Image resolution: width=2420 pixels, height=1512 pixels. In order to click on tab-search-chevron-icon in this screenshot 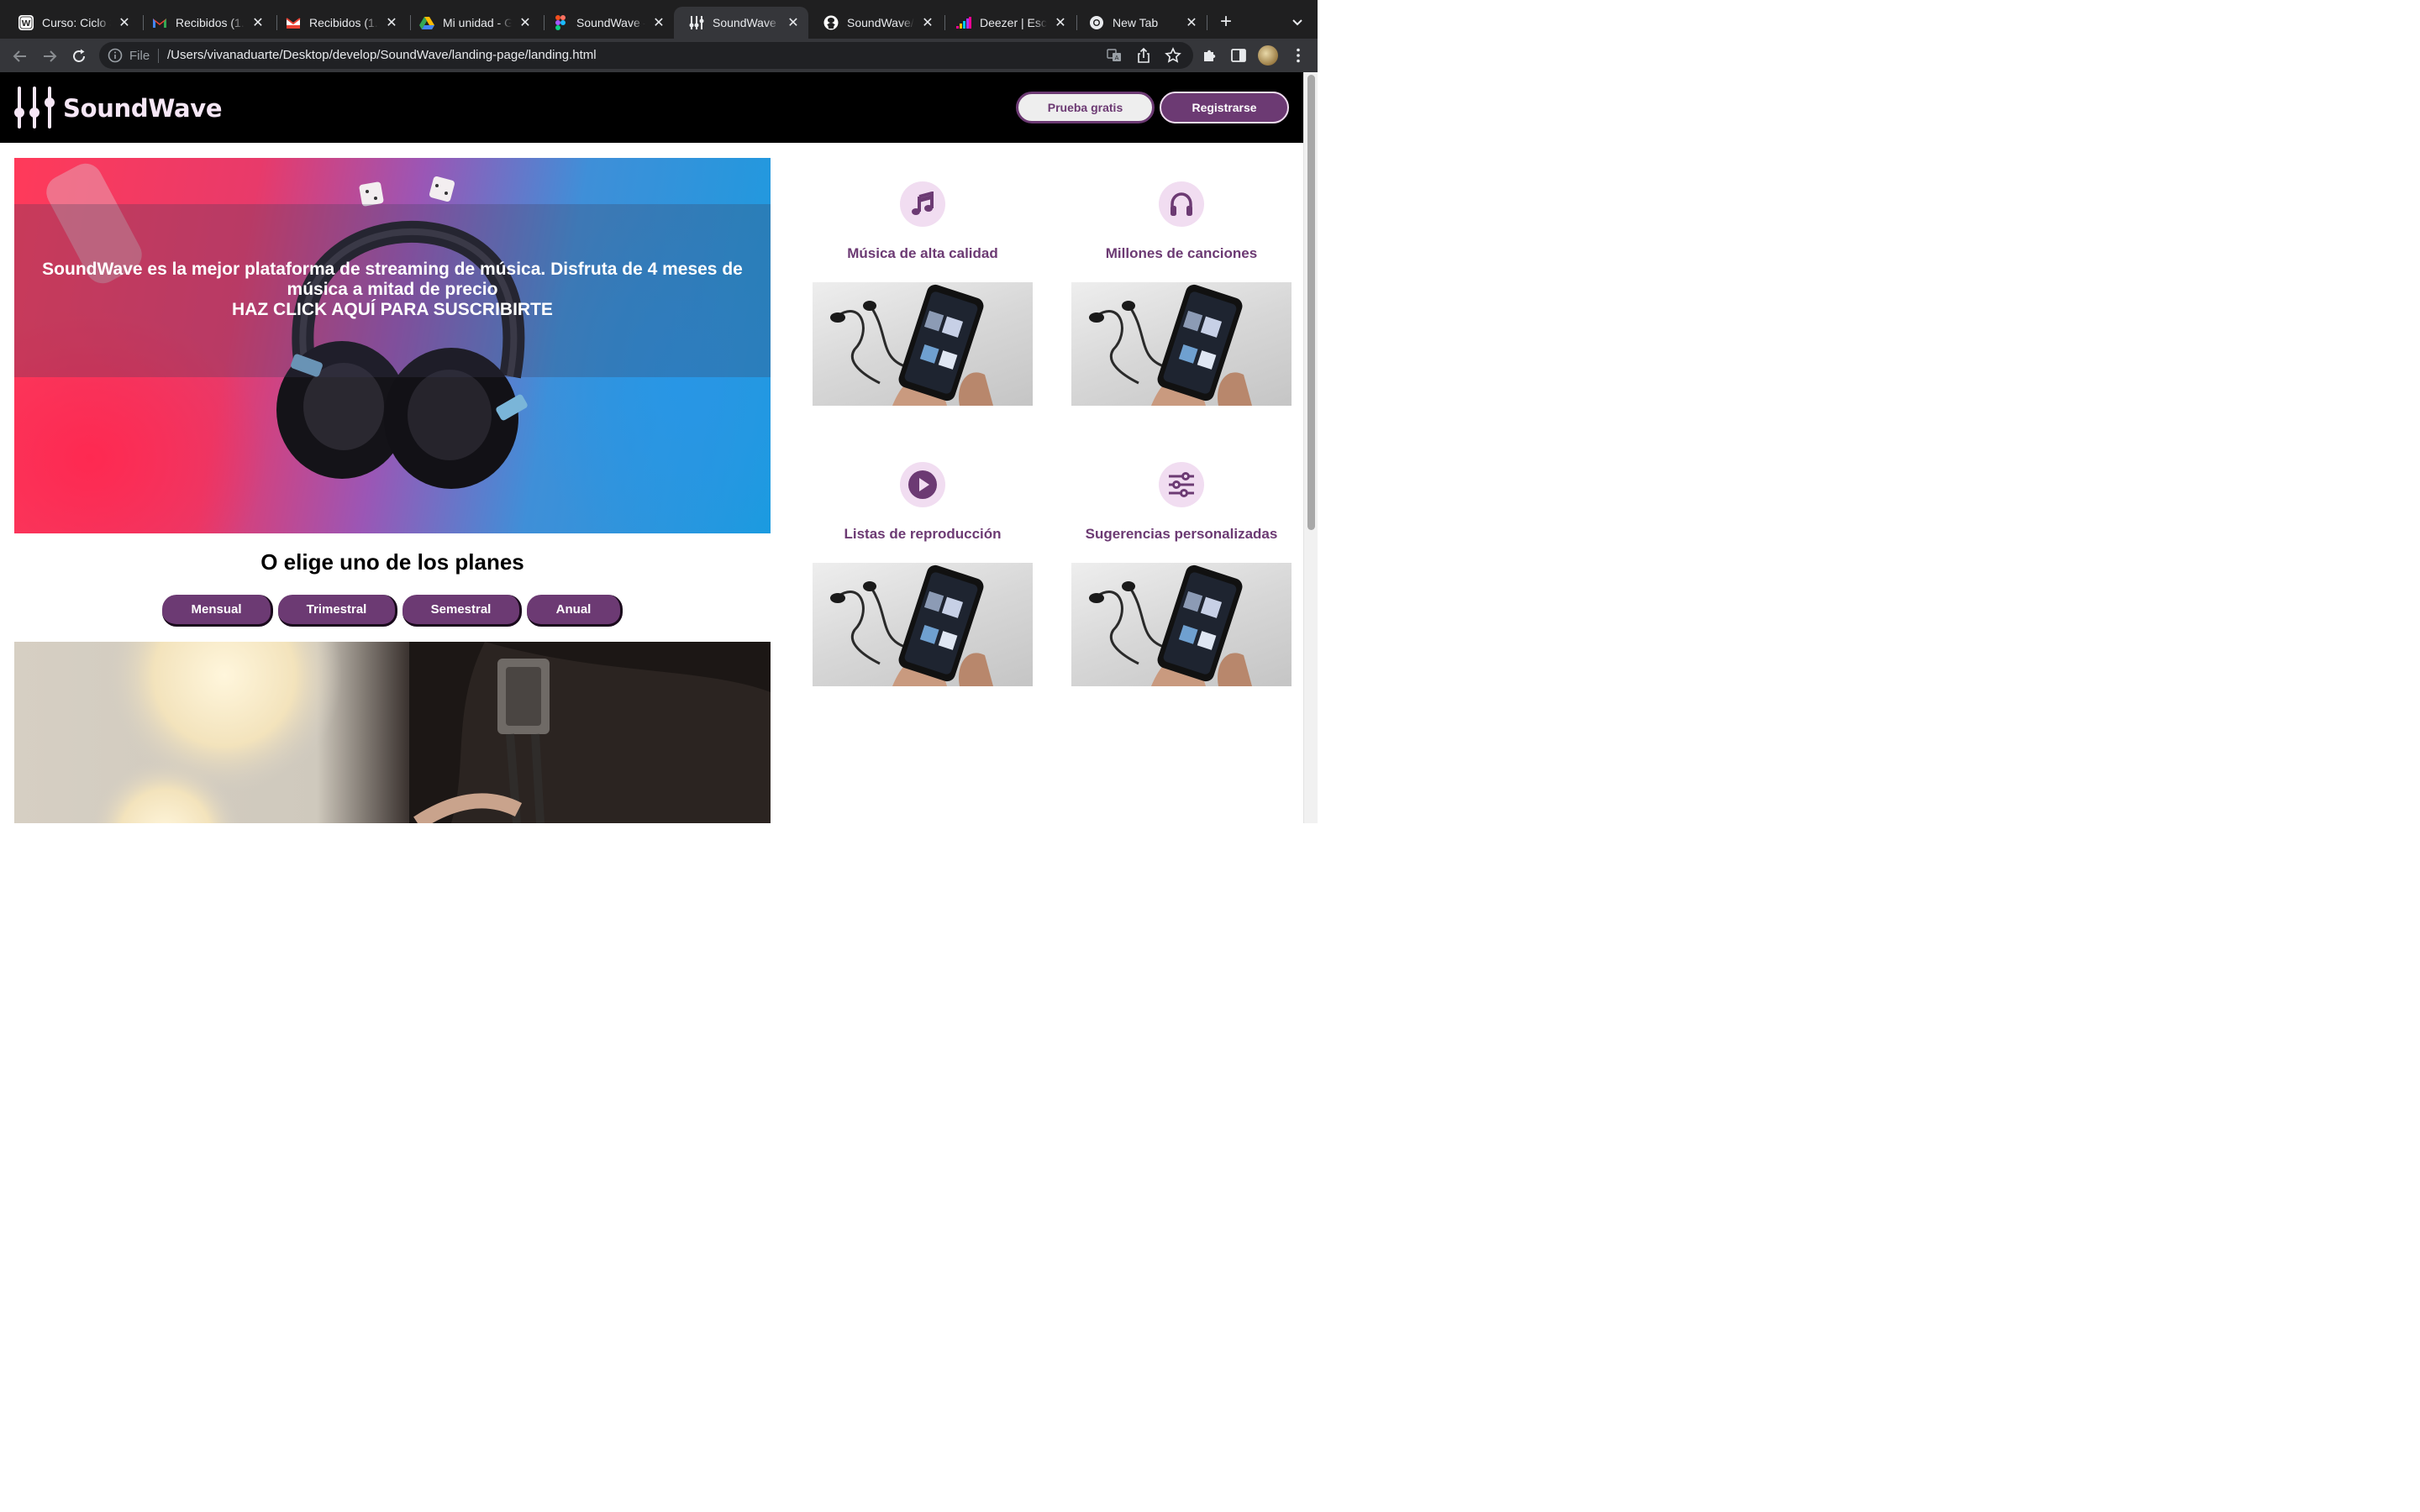, I will do `click(1297, 21)`.